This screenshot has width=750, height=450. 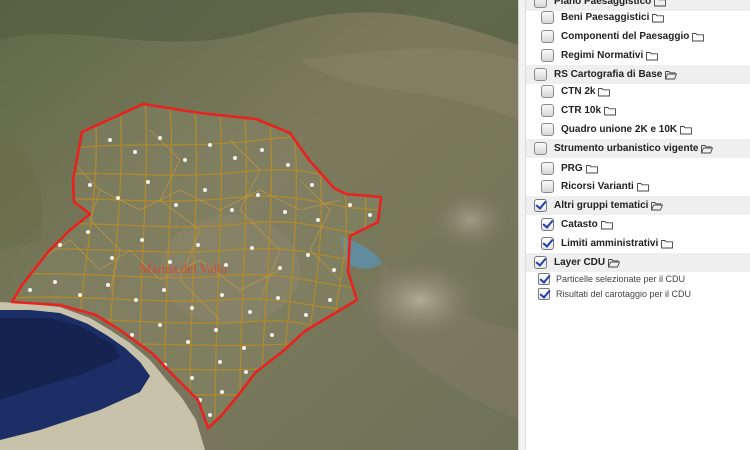 What do you see at coordinates (638, 168) in the screenshot?
I see `layer-tree-item: PRG` at bounding box center [638, 168].